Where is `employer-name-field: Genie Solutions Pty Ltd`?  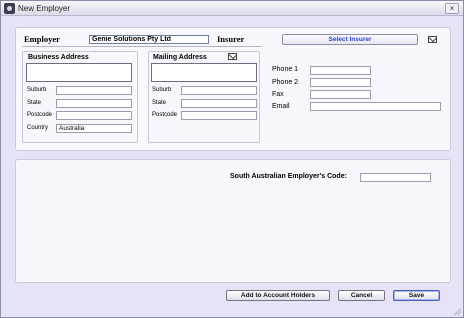
employer-name-field: Genie Solutions Pty Ltd is located at coordinates (149, 39).